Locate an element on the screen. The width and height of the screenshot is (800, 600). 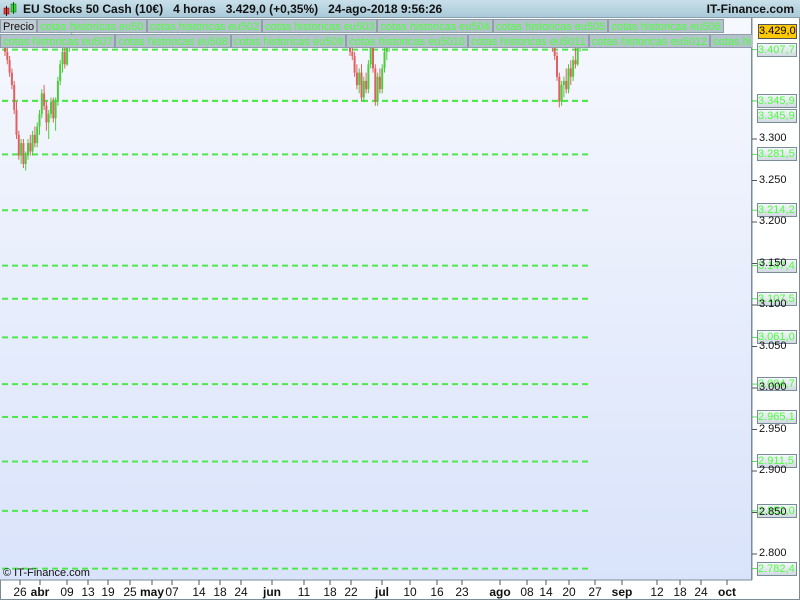
x-tick-label: 27 is located at coordinates (595, 592).